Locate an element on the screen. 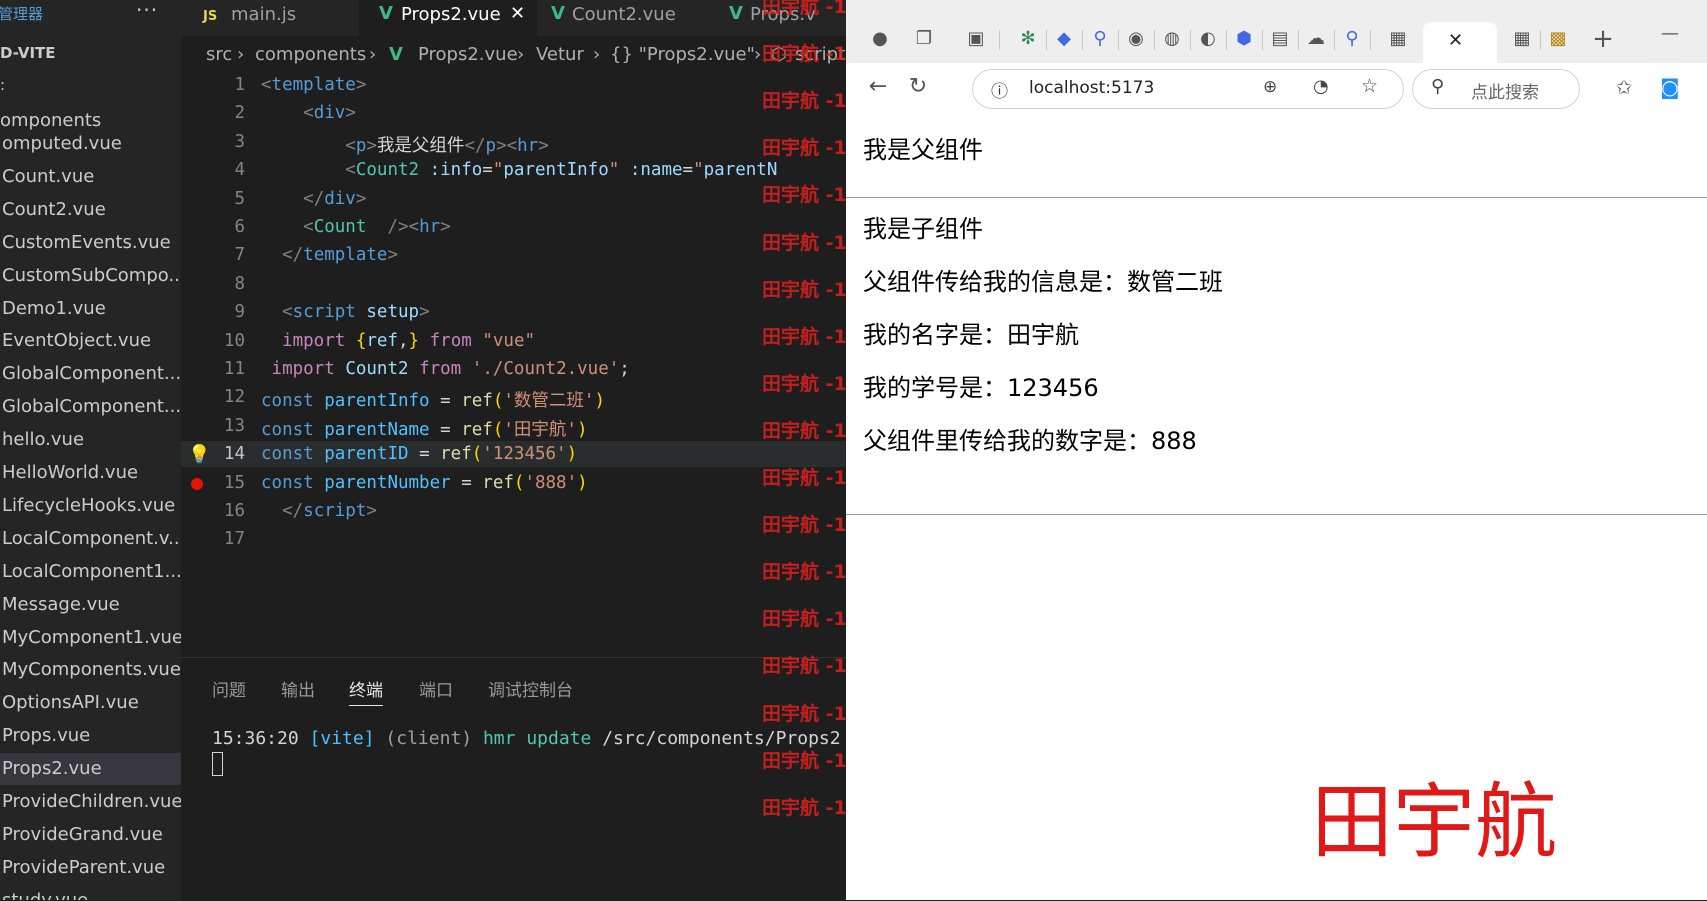  tab-favicon-icon: ▤ is located at coordinates (1280, 39).